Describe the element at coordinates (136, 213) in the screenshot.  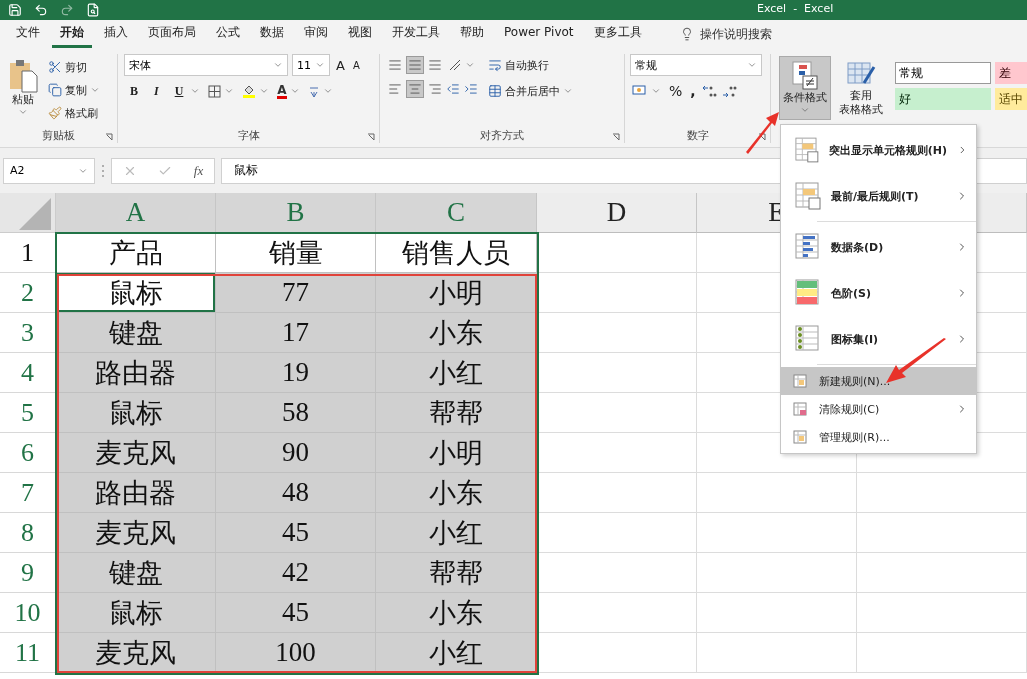
I see `column-header: A` at that location.